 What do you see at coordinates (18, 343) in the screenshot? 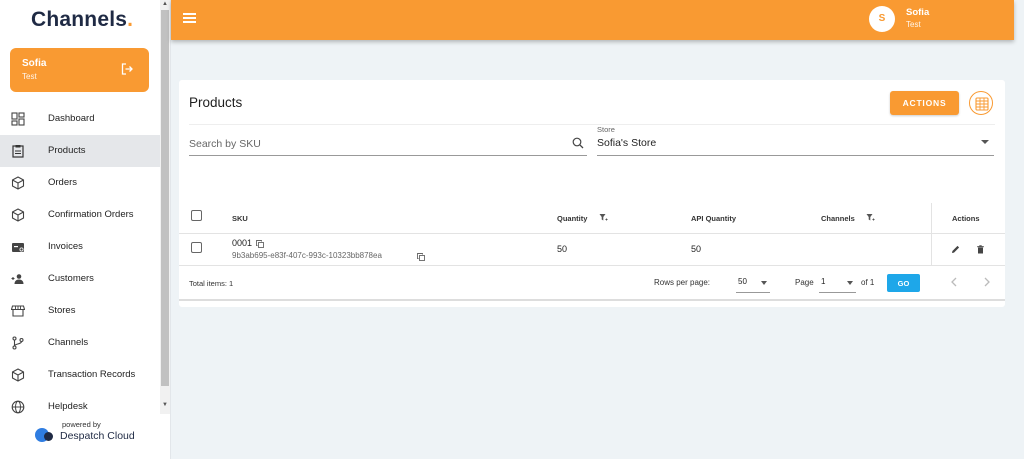
I see `fork-icon` at bounding box center [18, 343].